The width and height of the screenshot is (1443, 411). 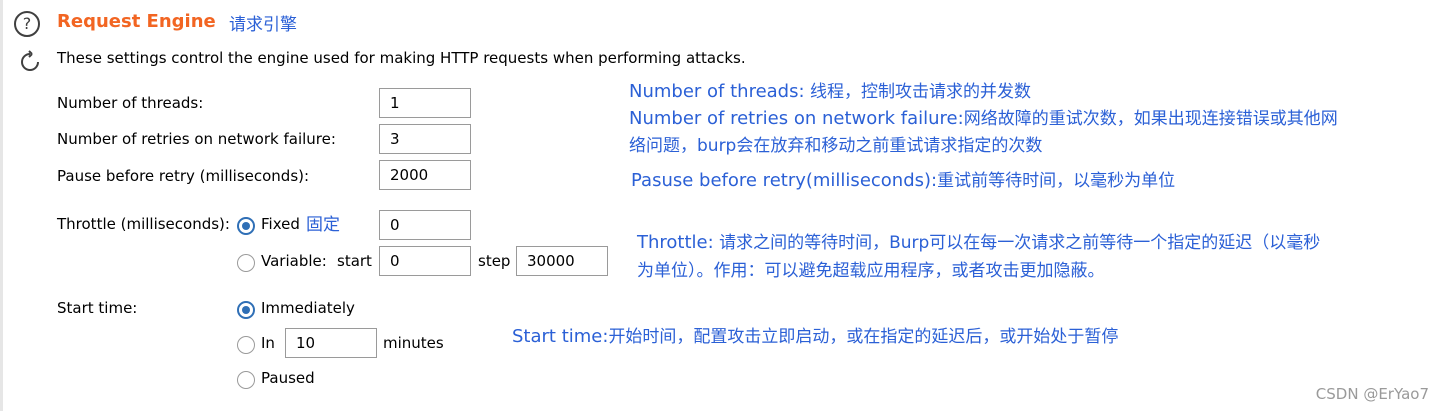 What do you see at coordinates (183, 176) in the screenshot?
I see `pause-label: Pause before retry (milliseconds):` at bounding box center [183, 176].